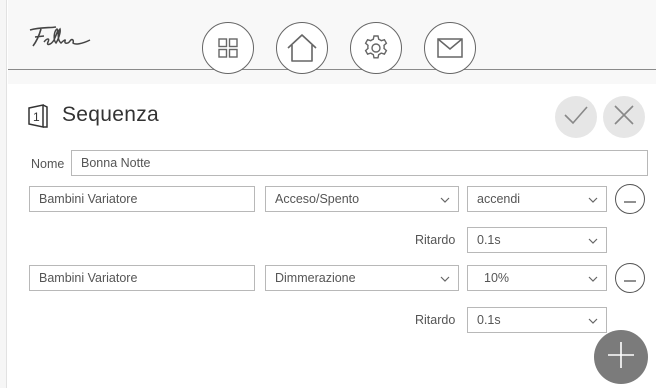 The width and height of the screenshot is (656, 388). Describe the element at coordinates (537, 278) in the screenshot. I see `value-select-2: 10%` at that location.